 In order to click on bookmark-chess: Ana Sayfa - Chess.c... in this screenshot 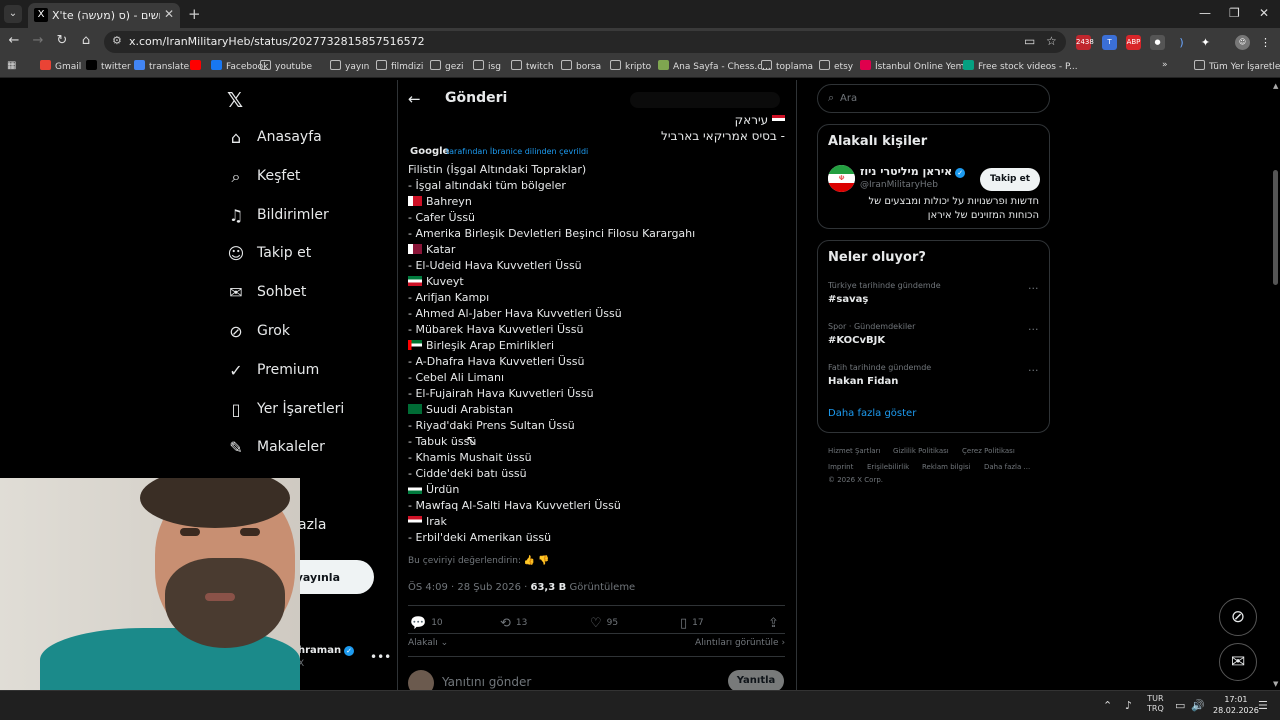, I will do `click(714, 66)`.